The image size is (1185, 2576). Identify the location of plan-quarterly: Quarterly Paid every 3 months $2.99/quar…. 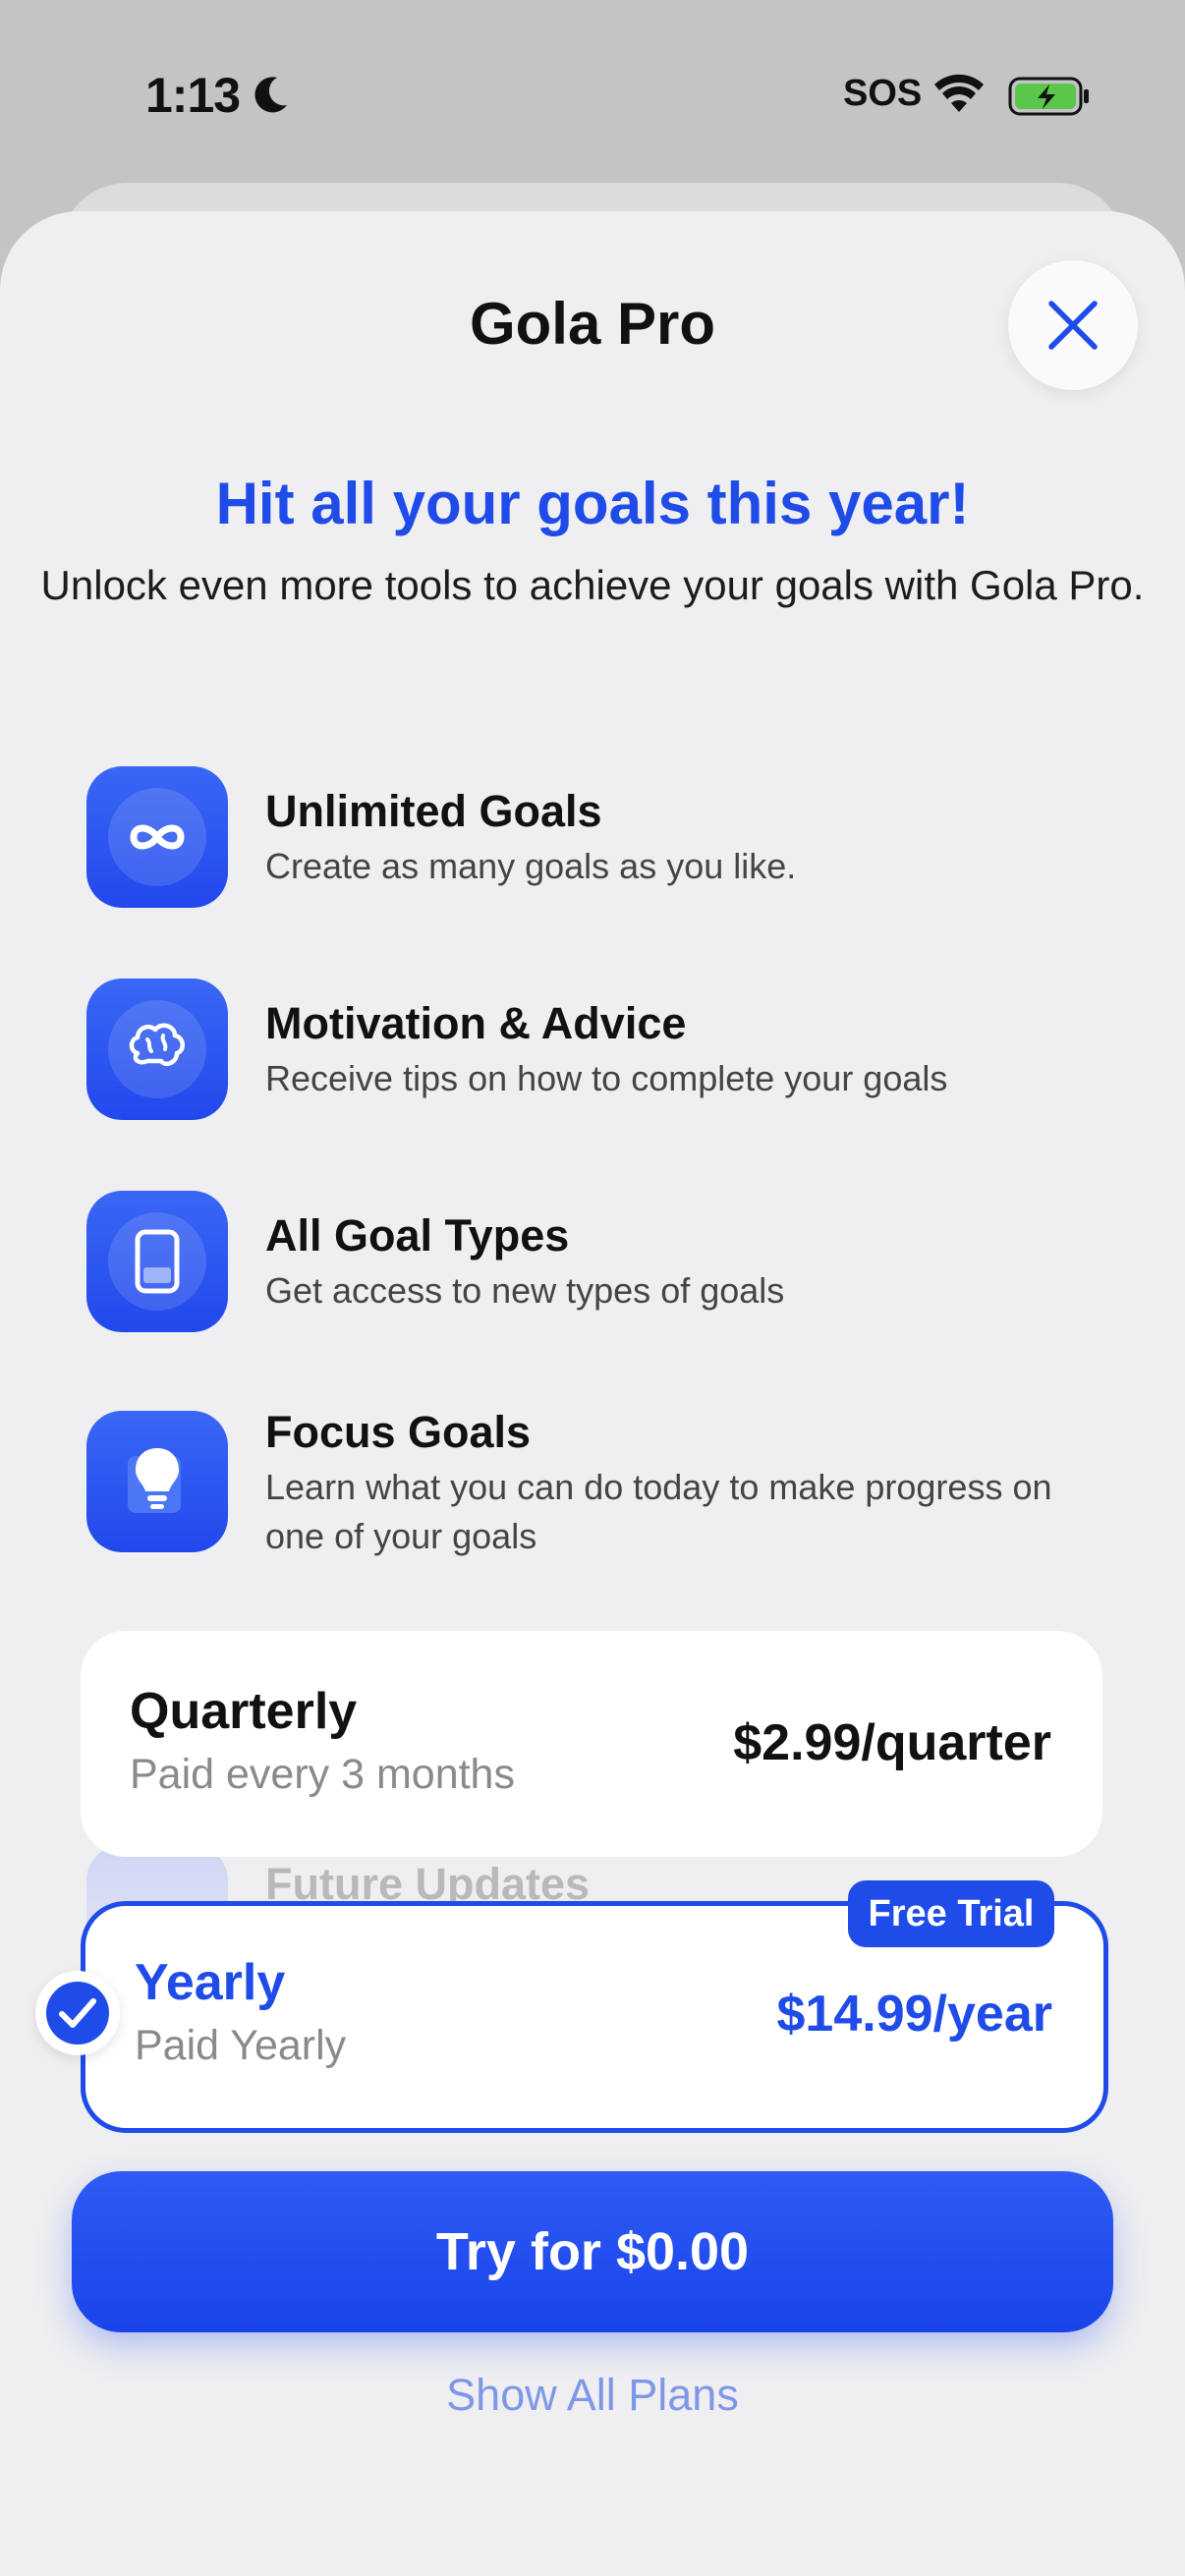
(592, 1744).